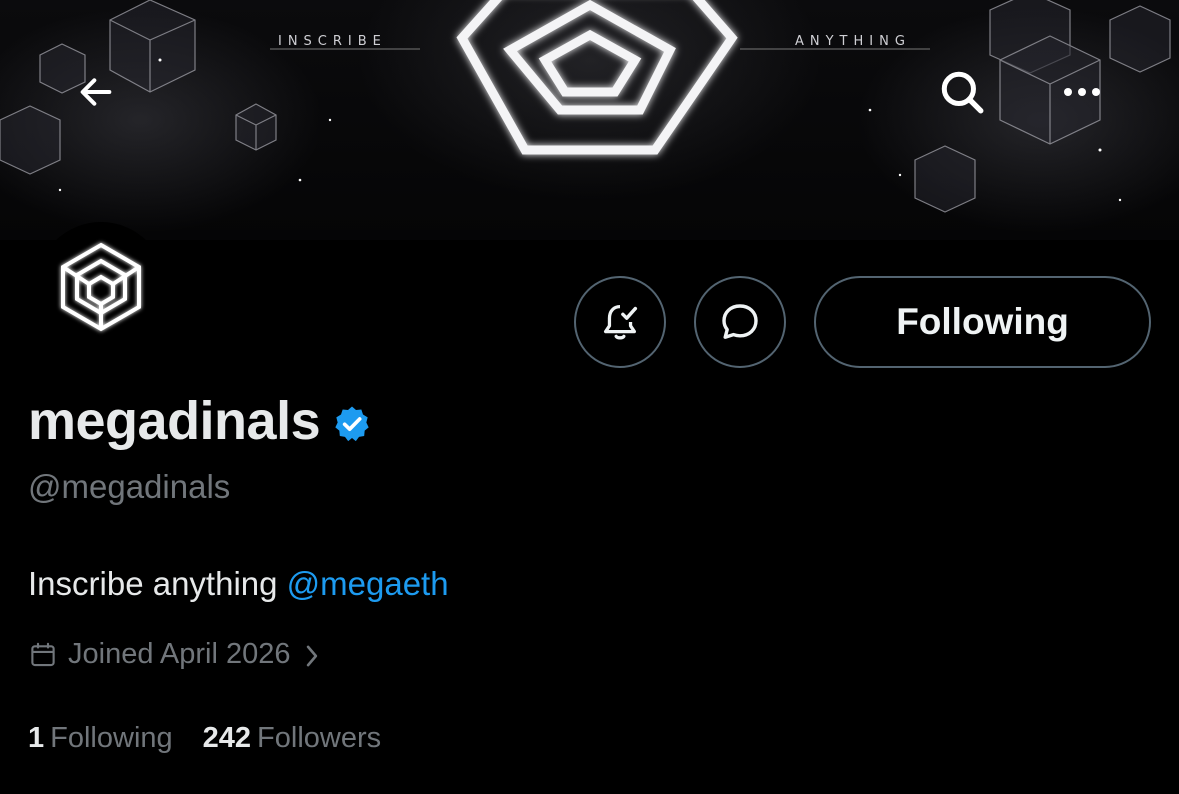 This screenshot has width=1179, height=794. I want to click on arrow-left-icon, so click(96, 92).